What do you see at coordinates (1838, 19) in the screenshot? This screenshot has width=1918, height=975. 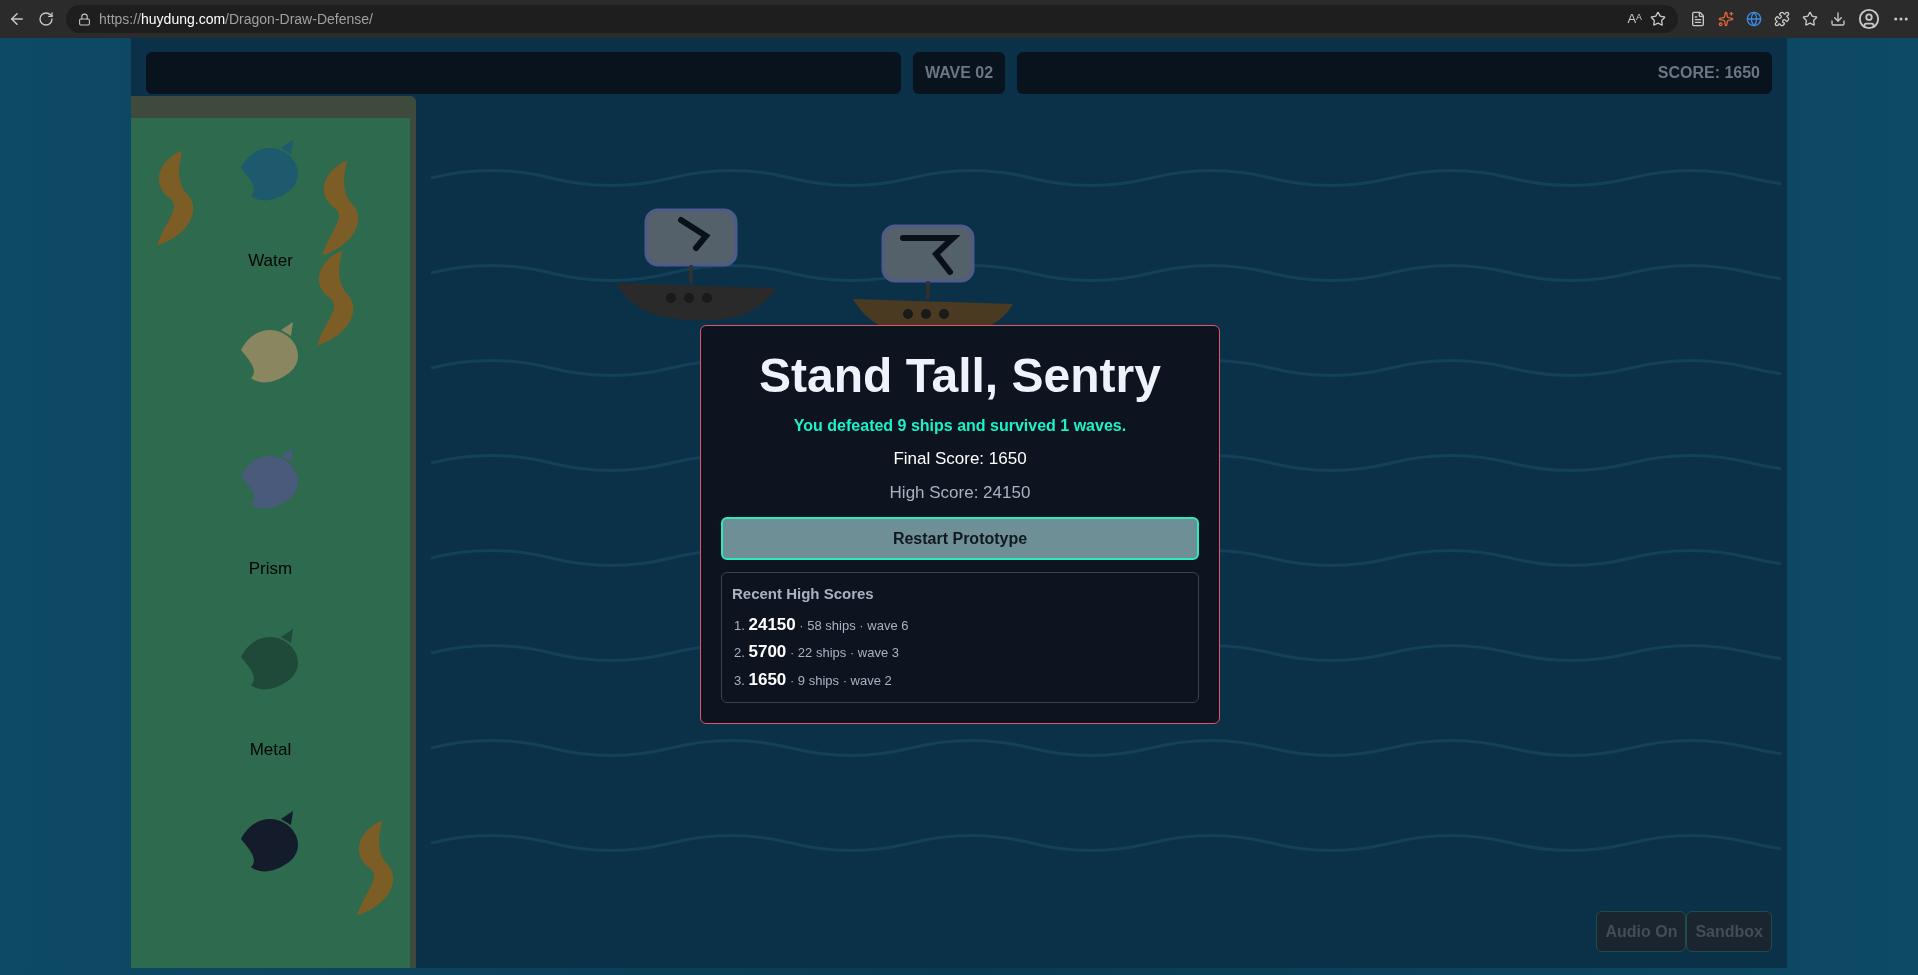 I see `download-icon` at bounding box center [1838, 19].